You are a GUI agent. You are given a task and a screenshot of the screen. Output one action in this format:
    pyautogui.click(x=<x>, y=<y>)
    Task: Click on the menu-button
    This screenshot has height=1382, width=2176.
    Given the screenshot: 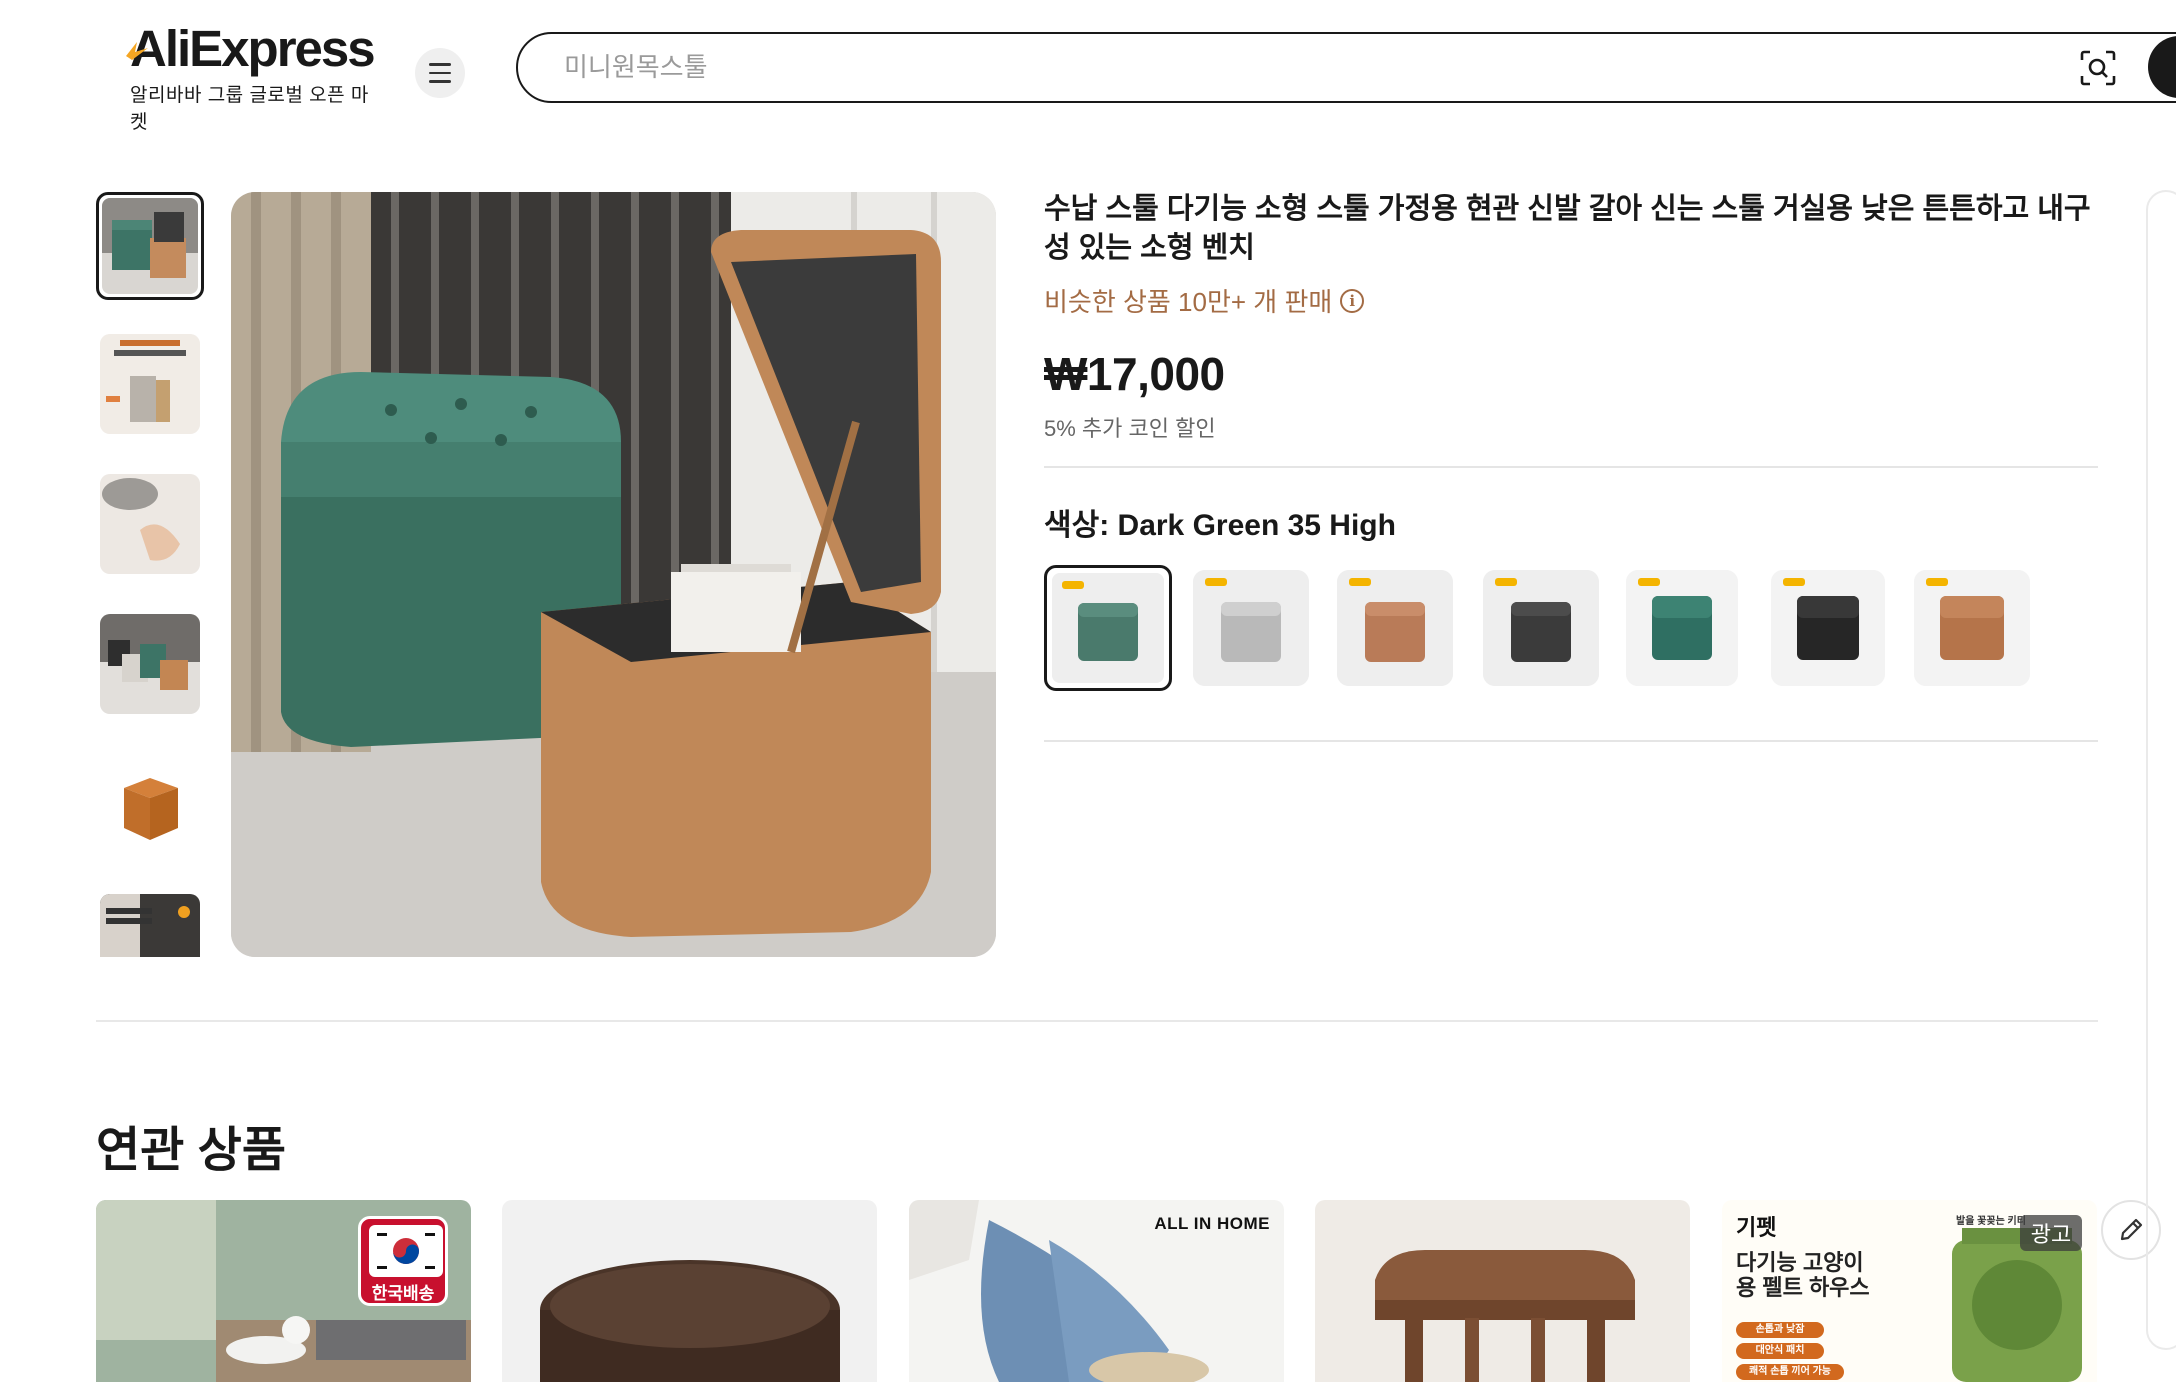 What is the action you would take?
    pyautogui.click(x=440, y=73)
    